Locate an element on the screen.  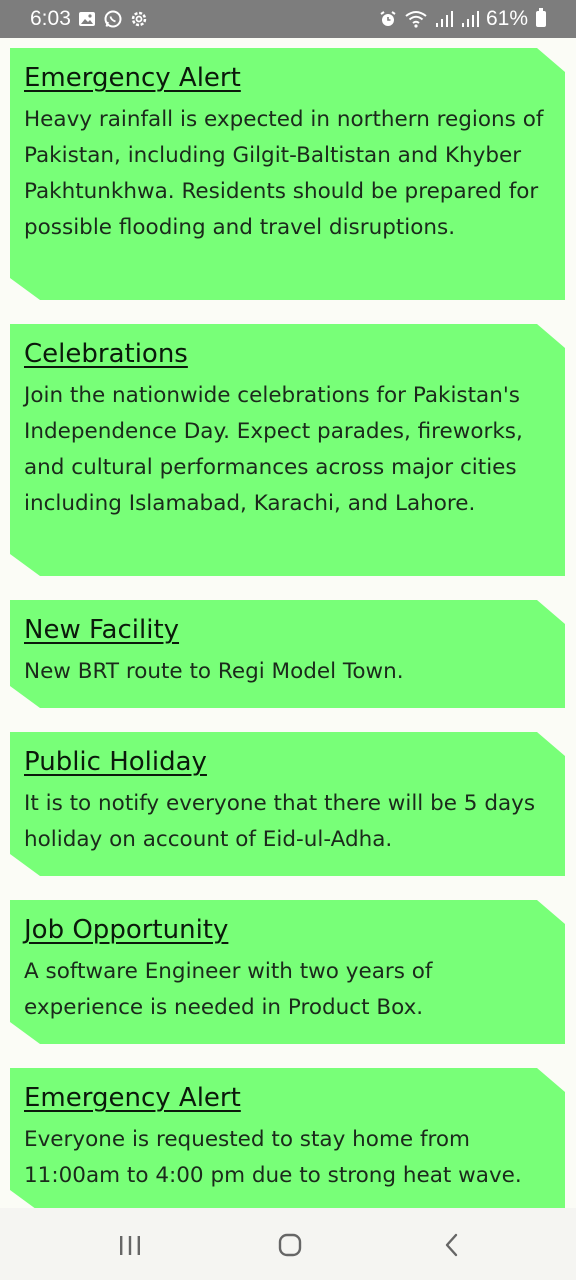
navigation-bar is located at coordinates (288, 1244).